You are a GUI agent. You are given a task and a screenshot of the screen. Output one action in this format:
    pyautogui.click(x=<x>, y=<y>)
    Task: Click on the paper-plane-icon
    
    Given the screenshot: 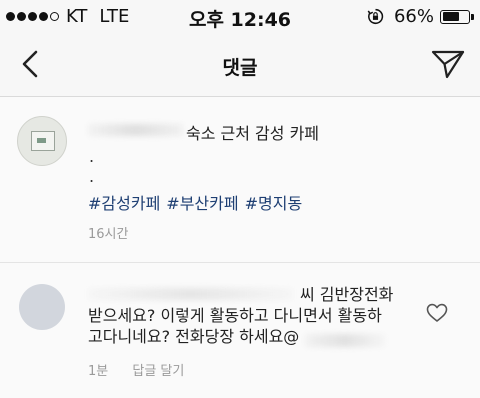 What is the action you would take?
    pyautogui.click(x=448, y=64)
    